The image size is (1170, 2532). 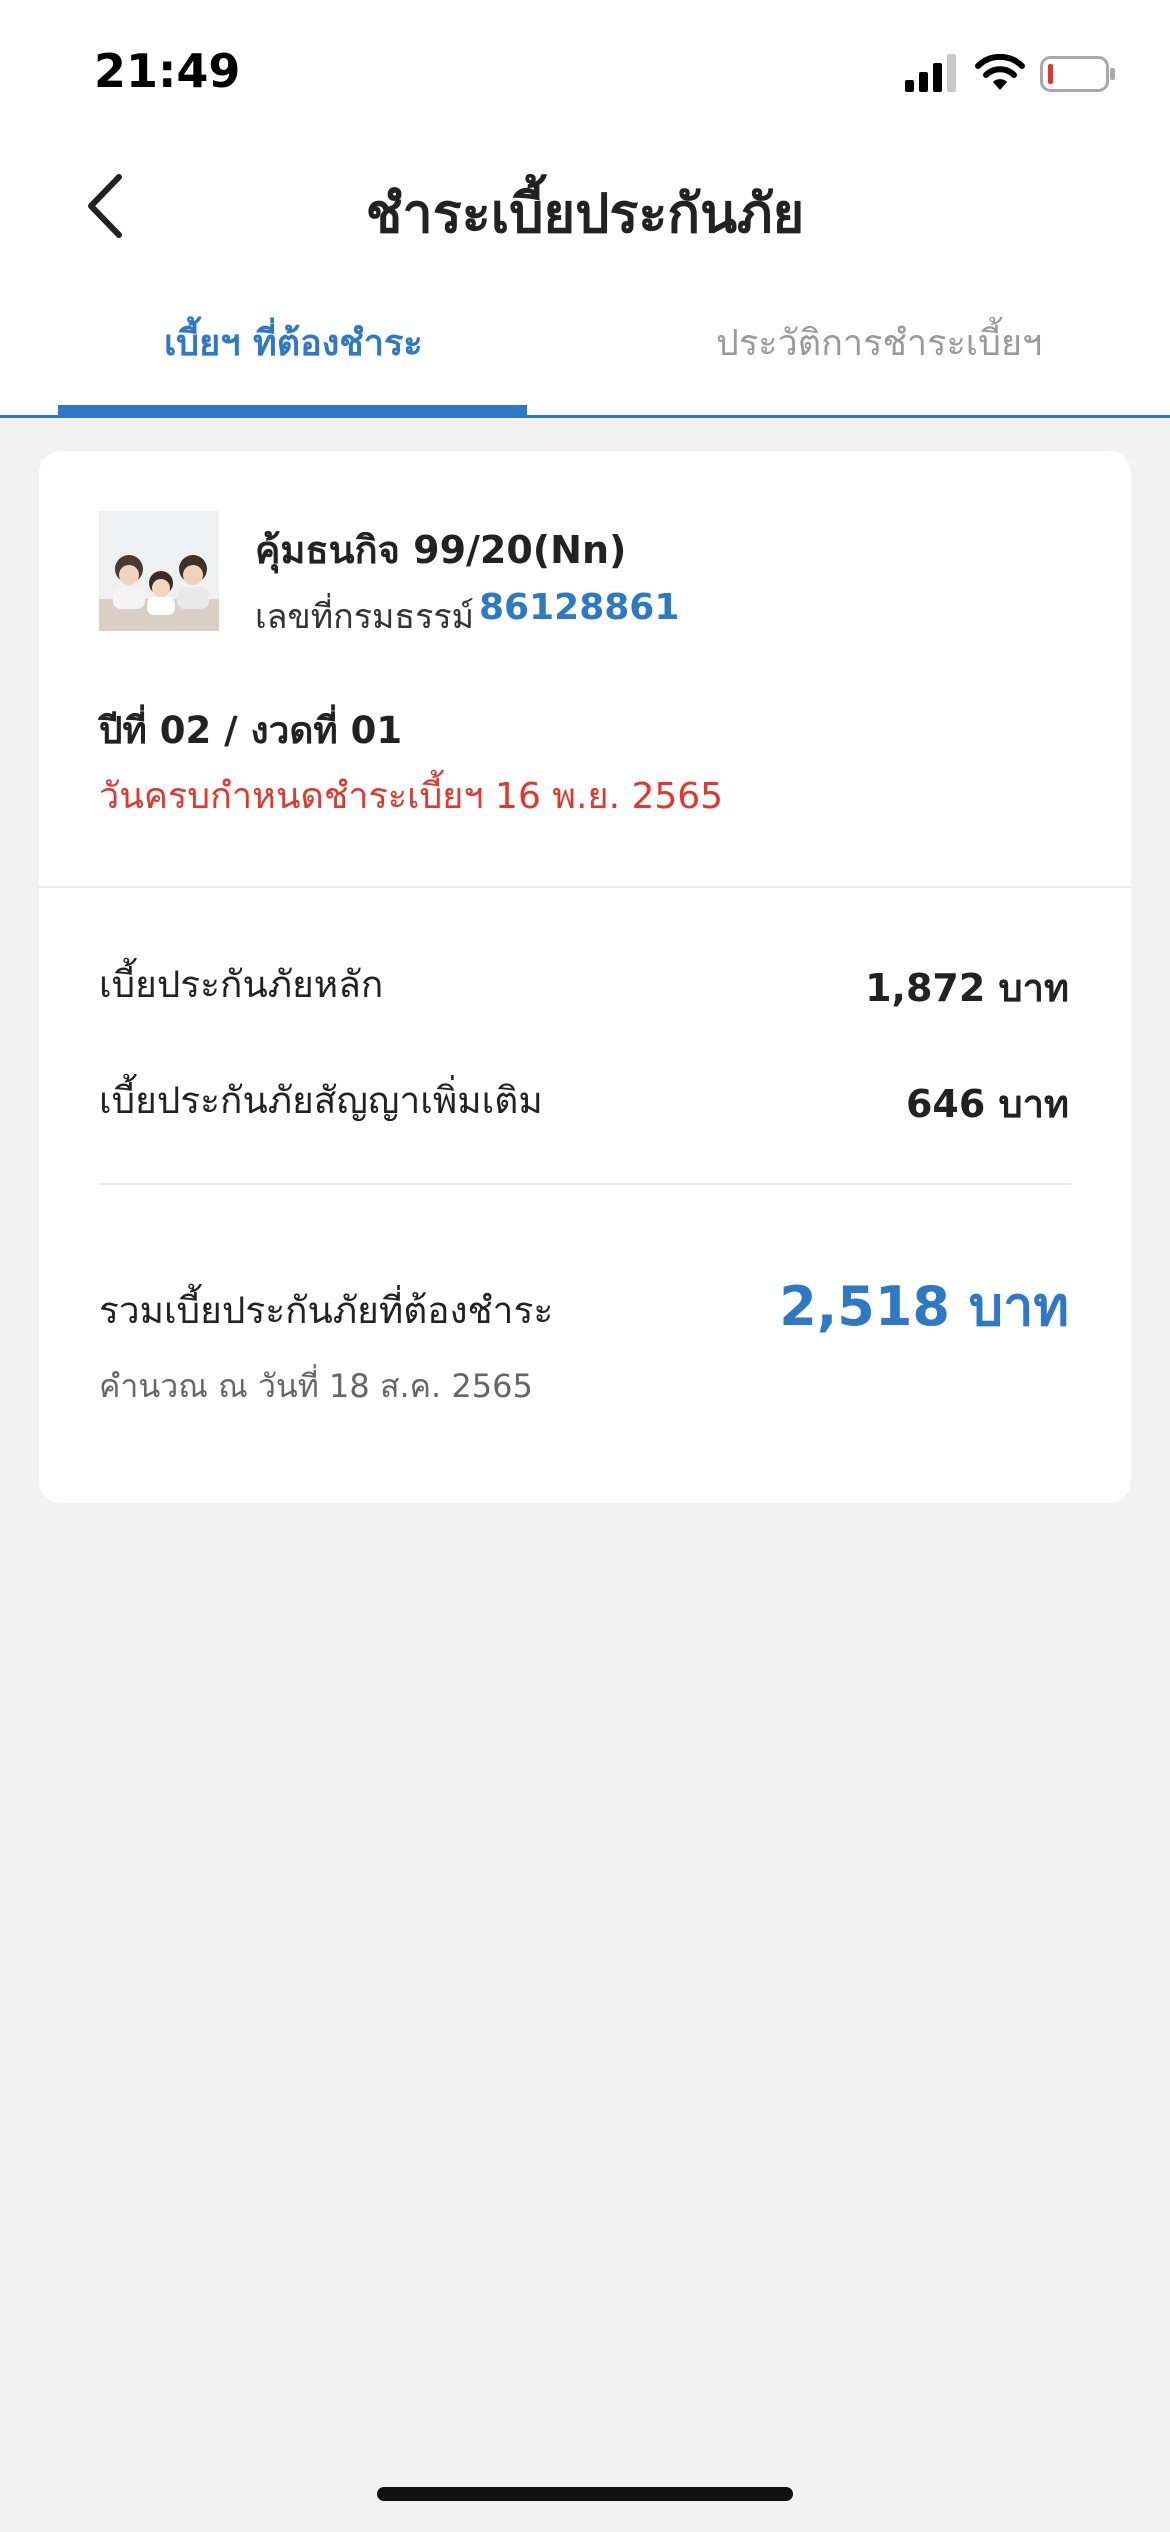 What do you see at coordinates (326, 1310) in the screenshot?
I see `total-premium-label: รวมเบี้ยประกันภัยที่ต้องชำระ` at bounding box center [326, 1310].